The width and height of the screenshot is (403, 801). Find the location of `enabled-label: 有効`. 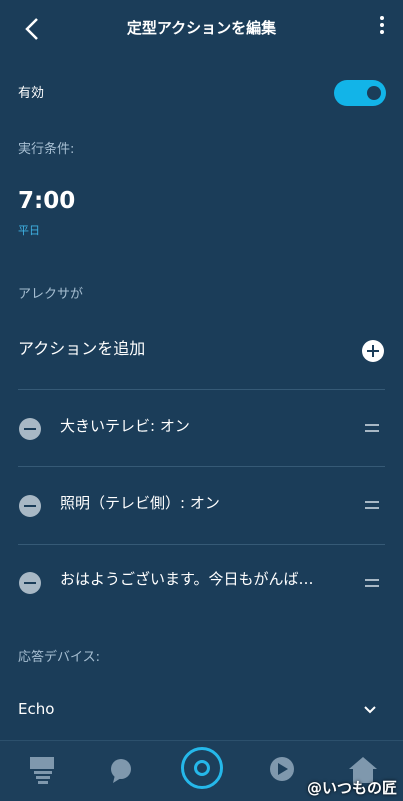

enabled-label: 有効 is located at coordinates (31, 93).